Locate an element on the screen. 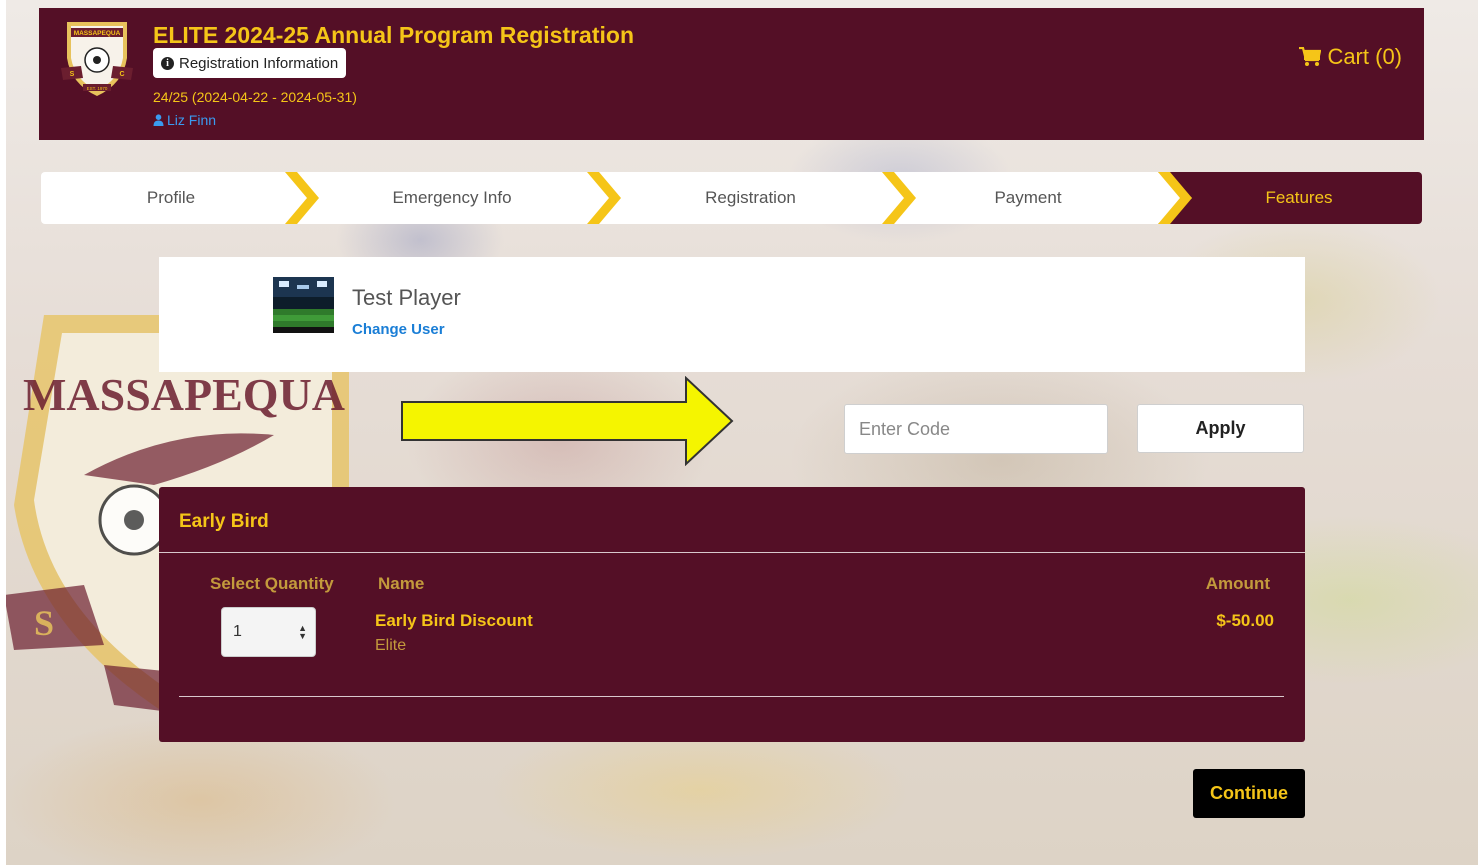 This screenshot has width=1478, height=865. change-user-link: Change User is located at coordinates (398, 329).